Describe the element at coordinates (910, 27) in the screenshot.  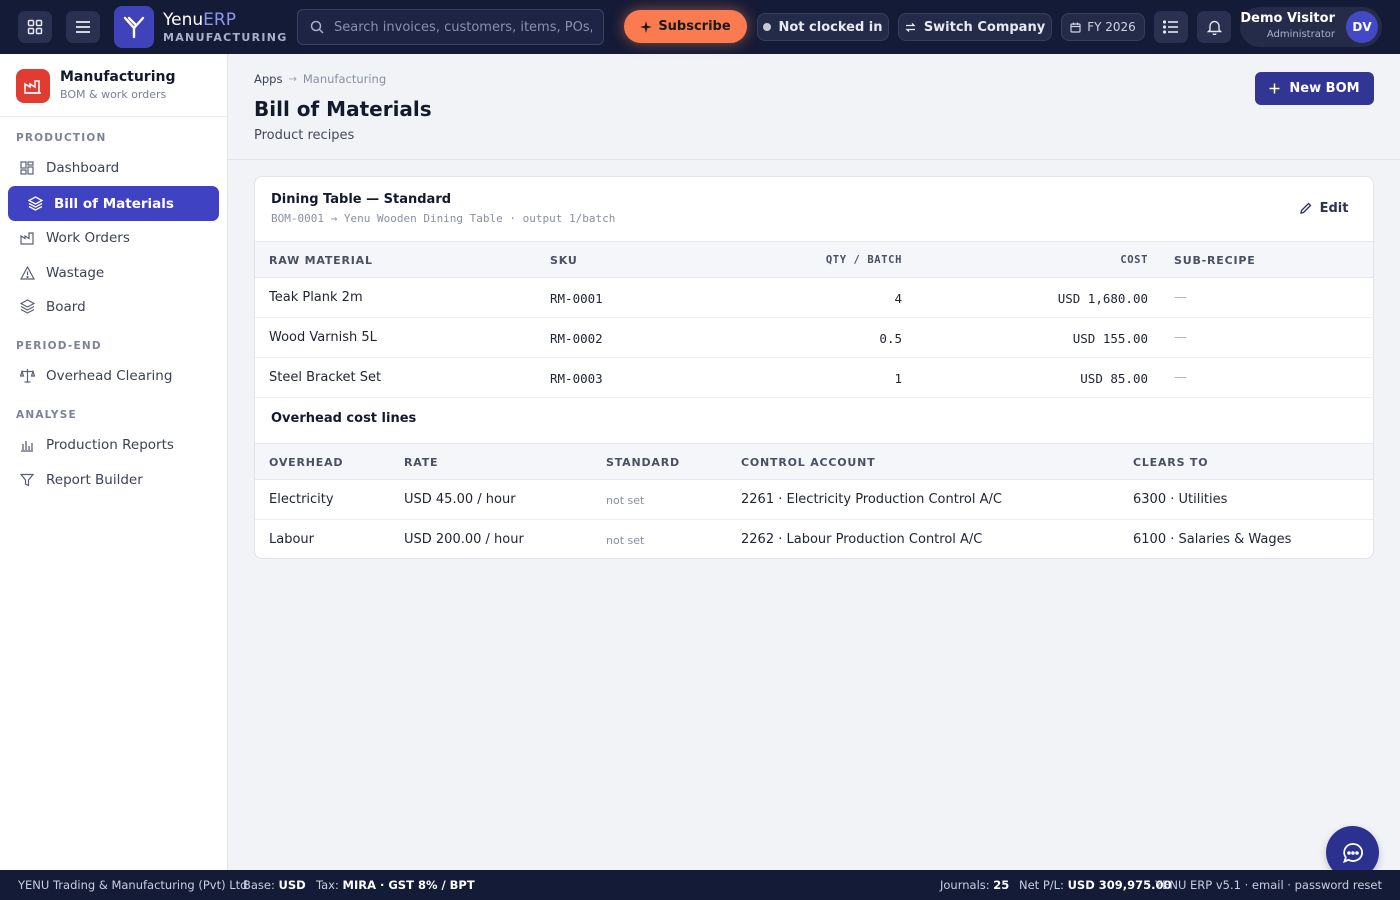
I see `swap-icon` at that location.